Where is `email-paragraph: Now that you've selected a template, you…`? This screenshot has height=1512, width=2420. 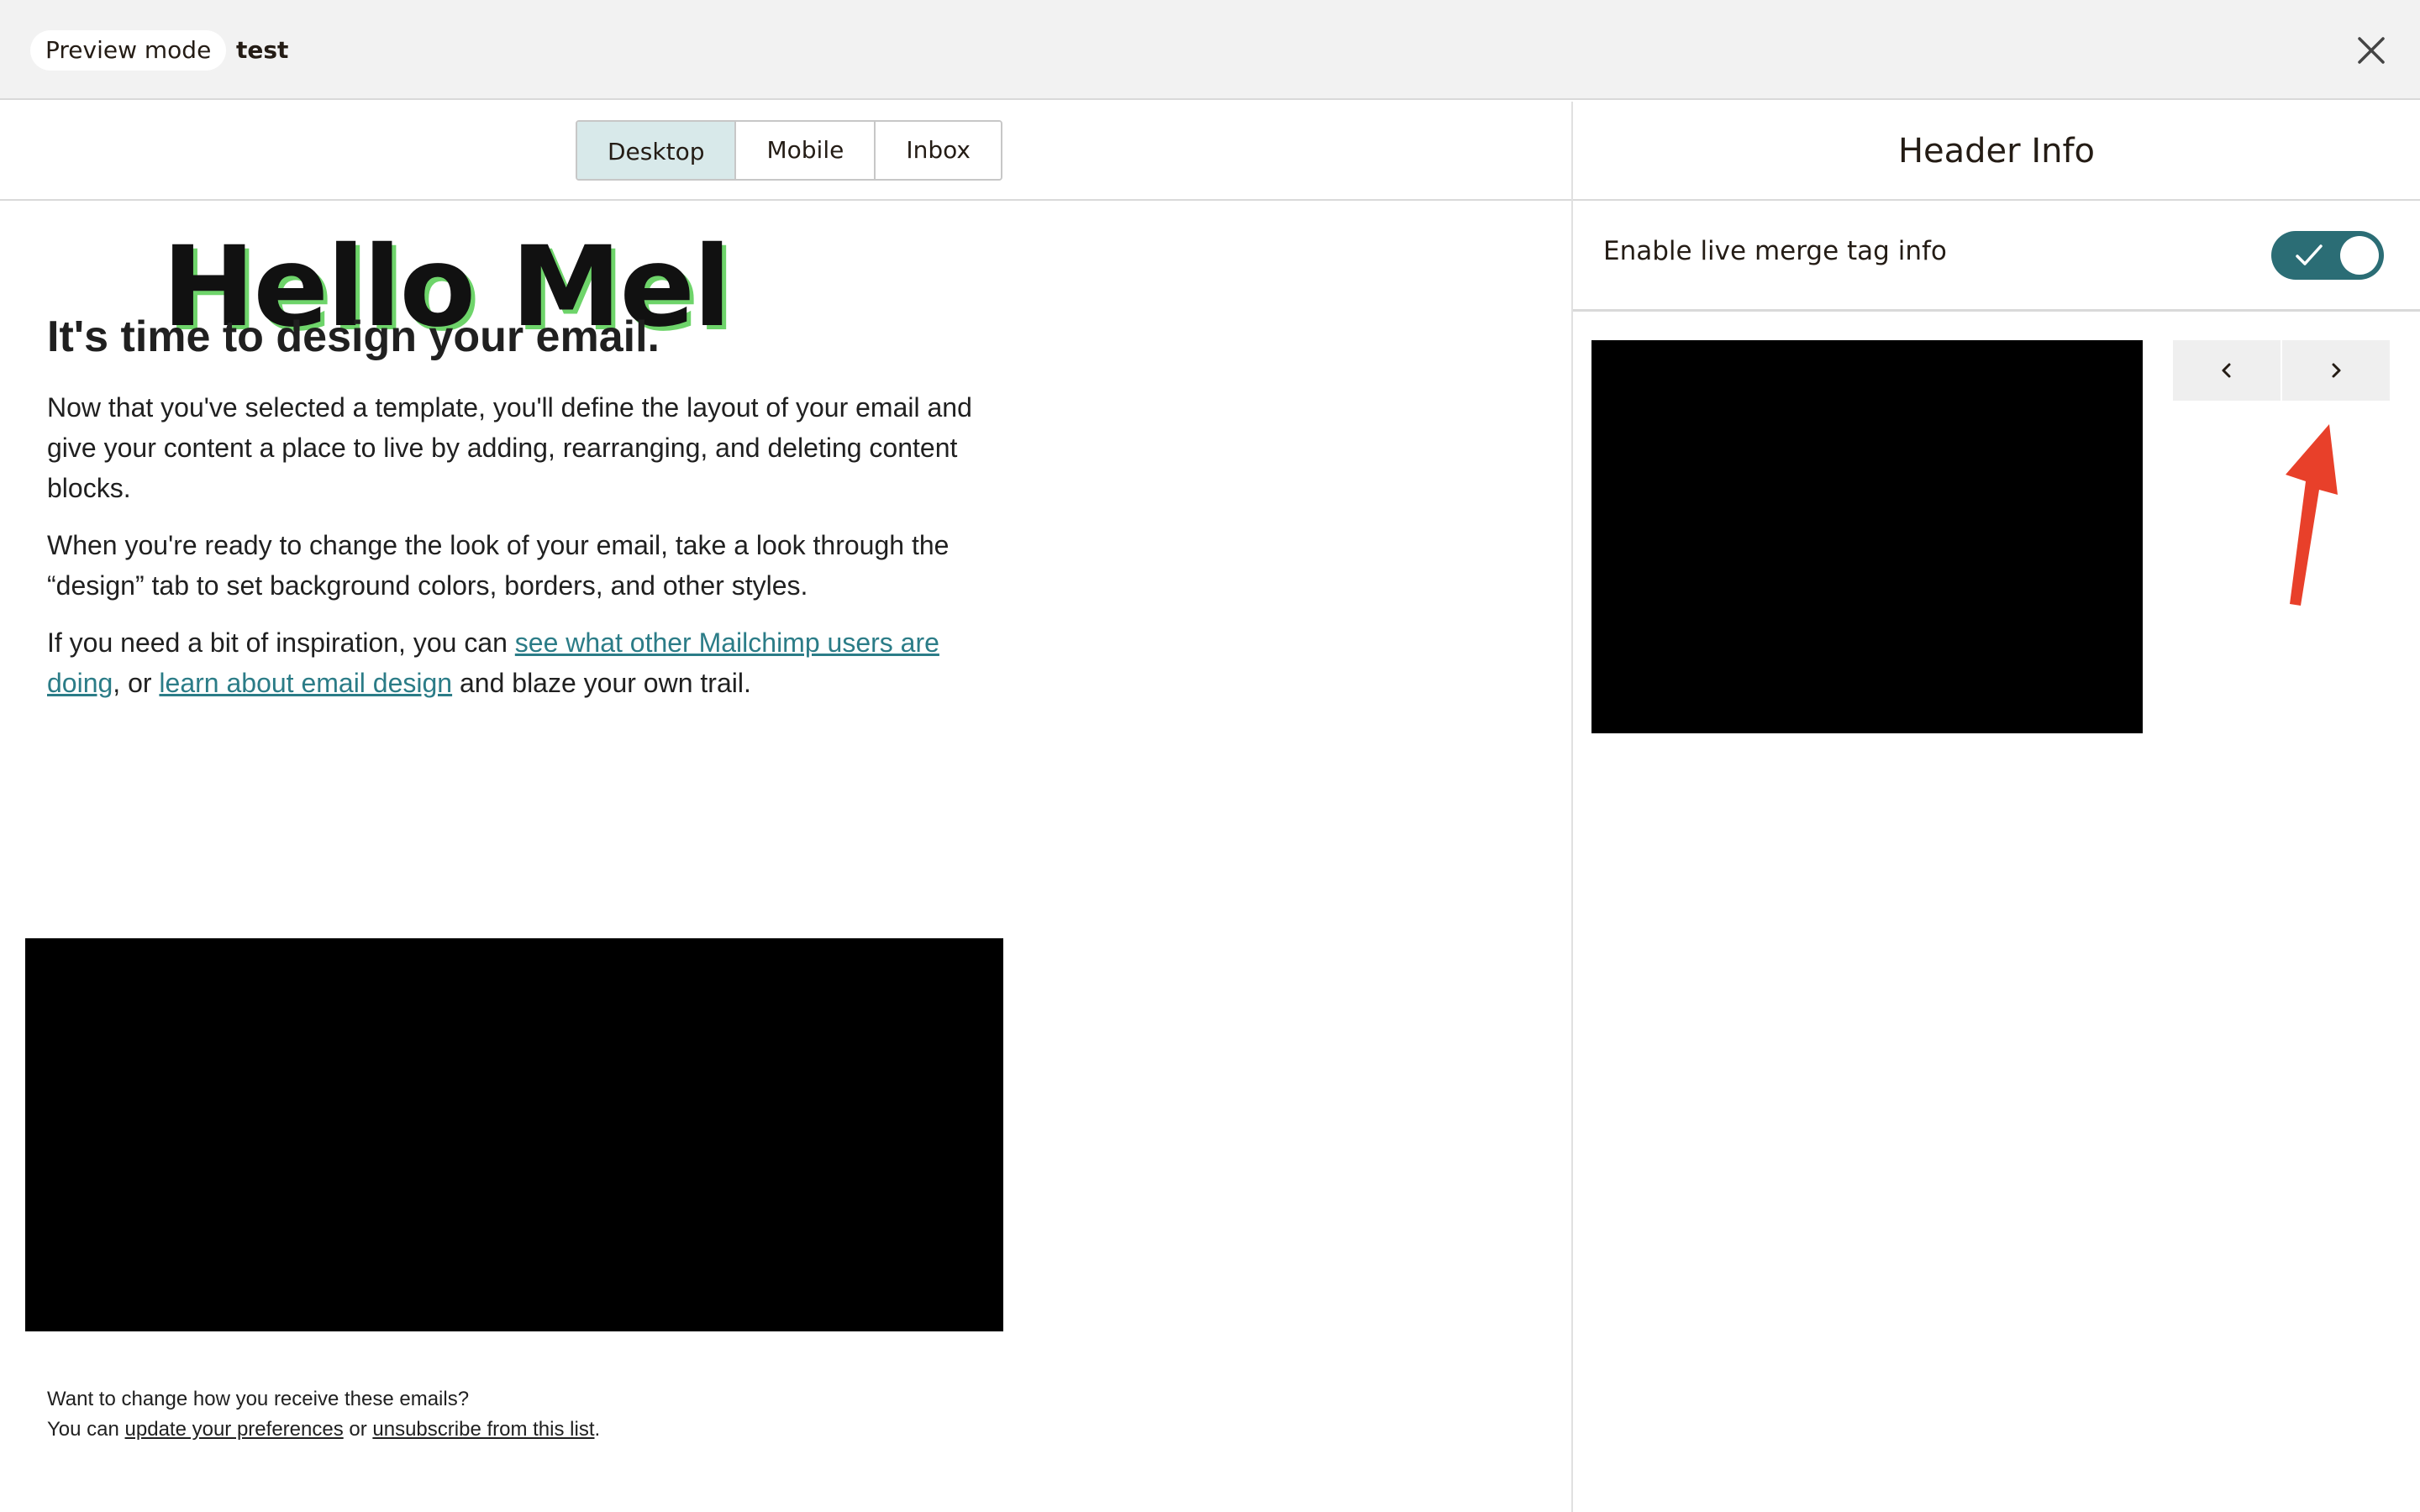
email-paragraph: Now that you've selected a template, you… is located at coordinates (510, 447).